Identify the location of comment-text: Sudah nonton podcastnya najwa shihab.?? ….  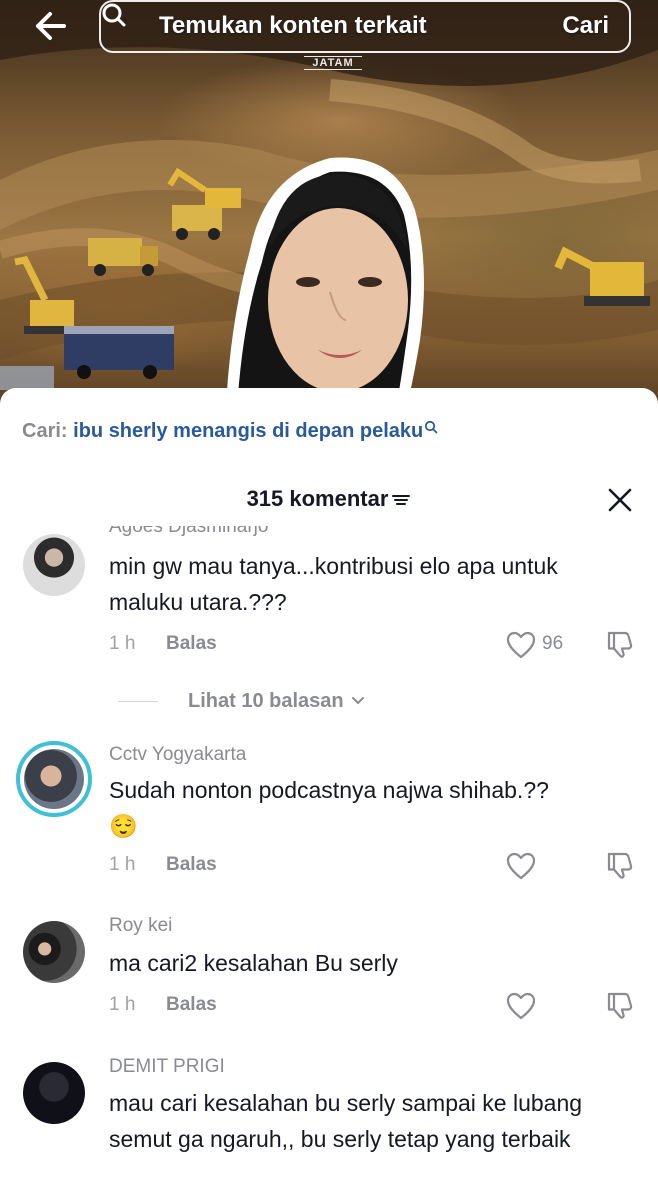
(369, 808).